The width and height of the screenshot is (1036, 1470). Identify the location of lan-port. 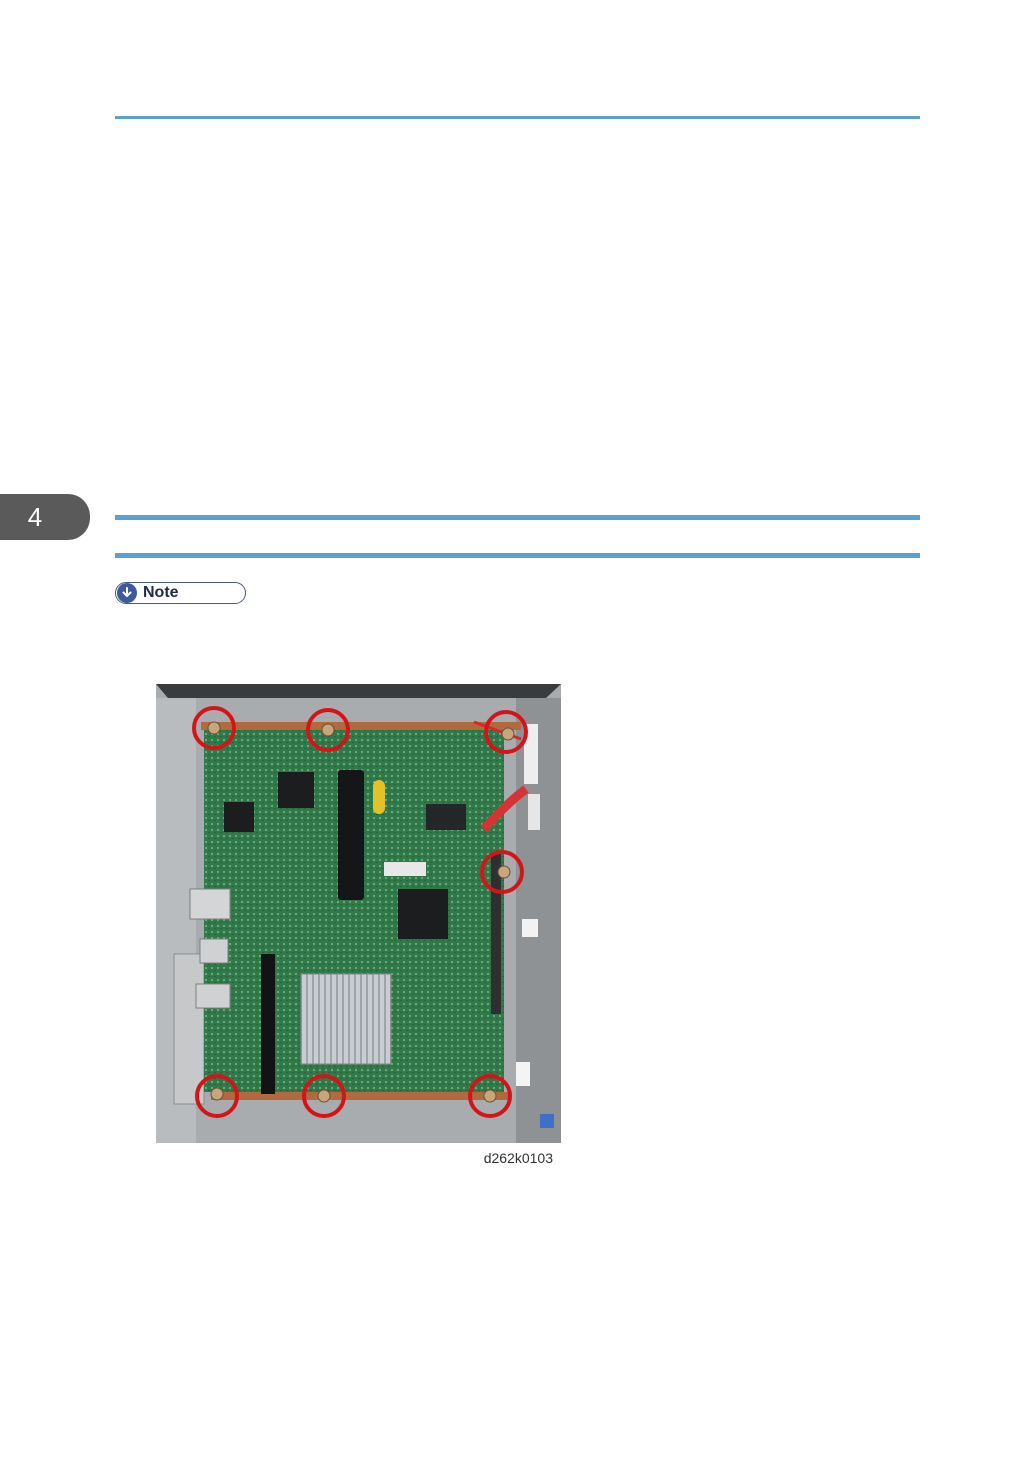
(210, 904).